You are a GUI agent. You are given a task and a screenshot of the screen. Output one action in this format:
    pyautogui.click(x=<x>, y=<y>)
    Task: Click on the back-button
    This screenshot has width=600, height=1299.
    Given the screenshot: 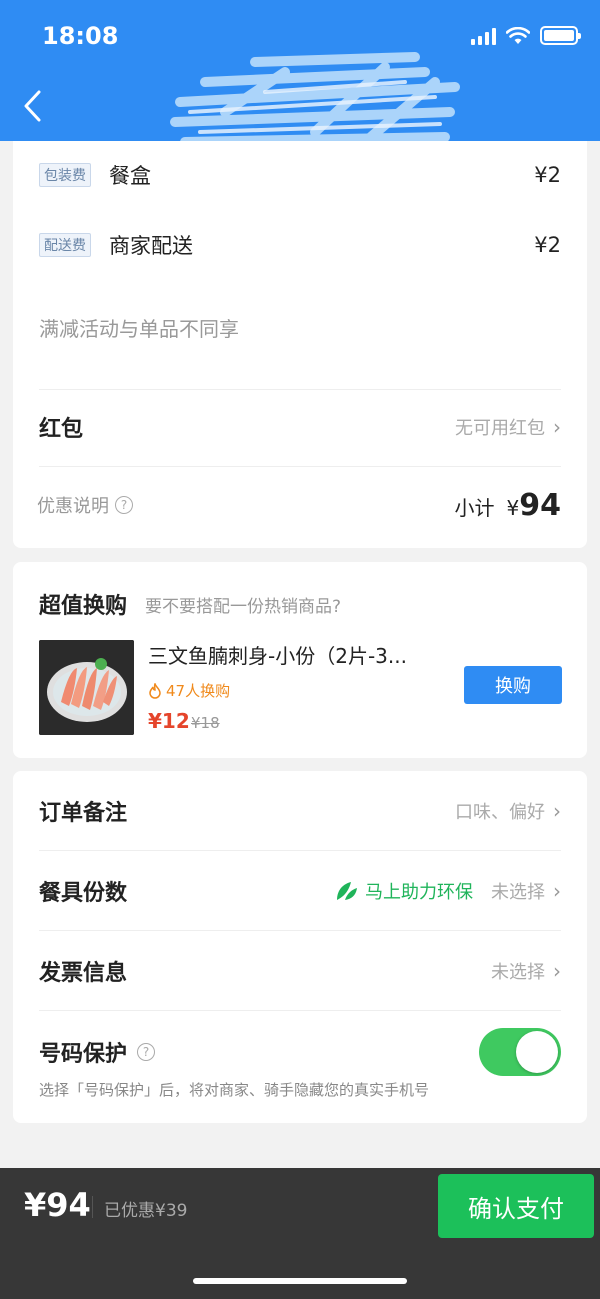 What is the action you would take?
    pyautogui.click(x=39, y=106)
    